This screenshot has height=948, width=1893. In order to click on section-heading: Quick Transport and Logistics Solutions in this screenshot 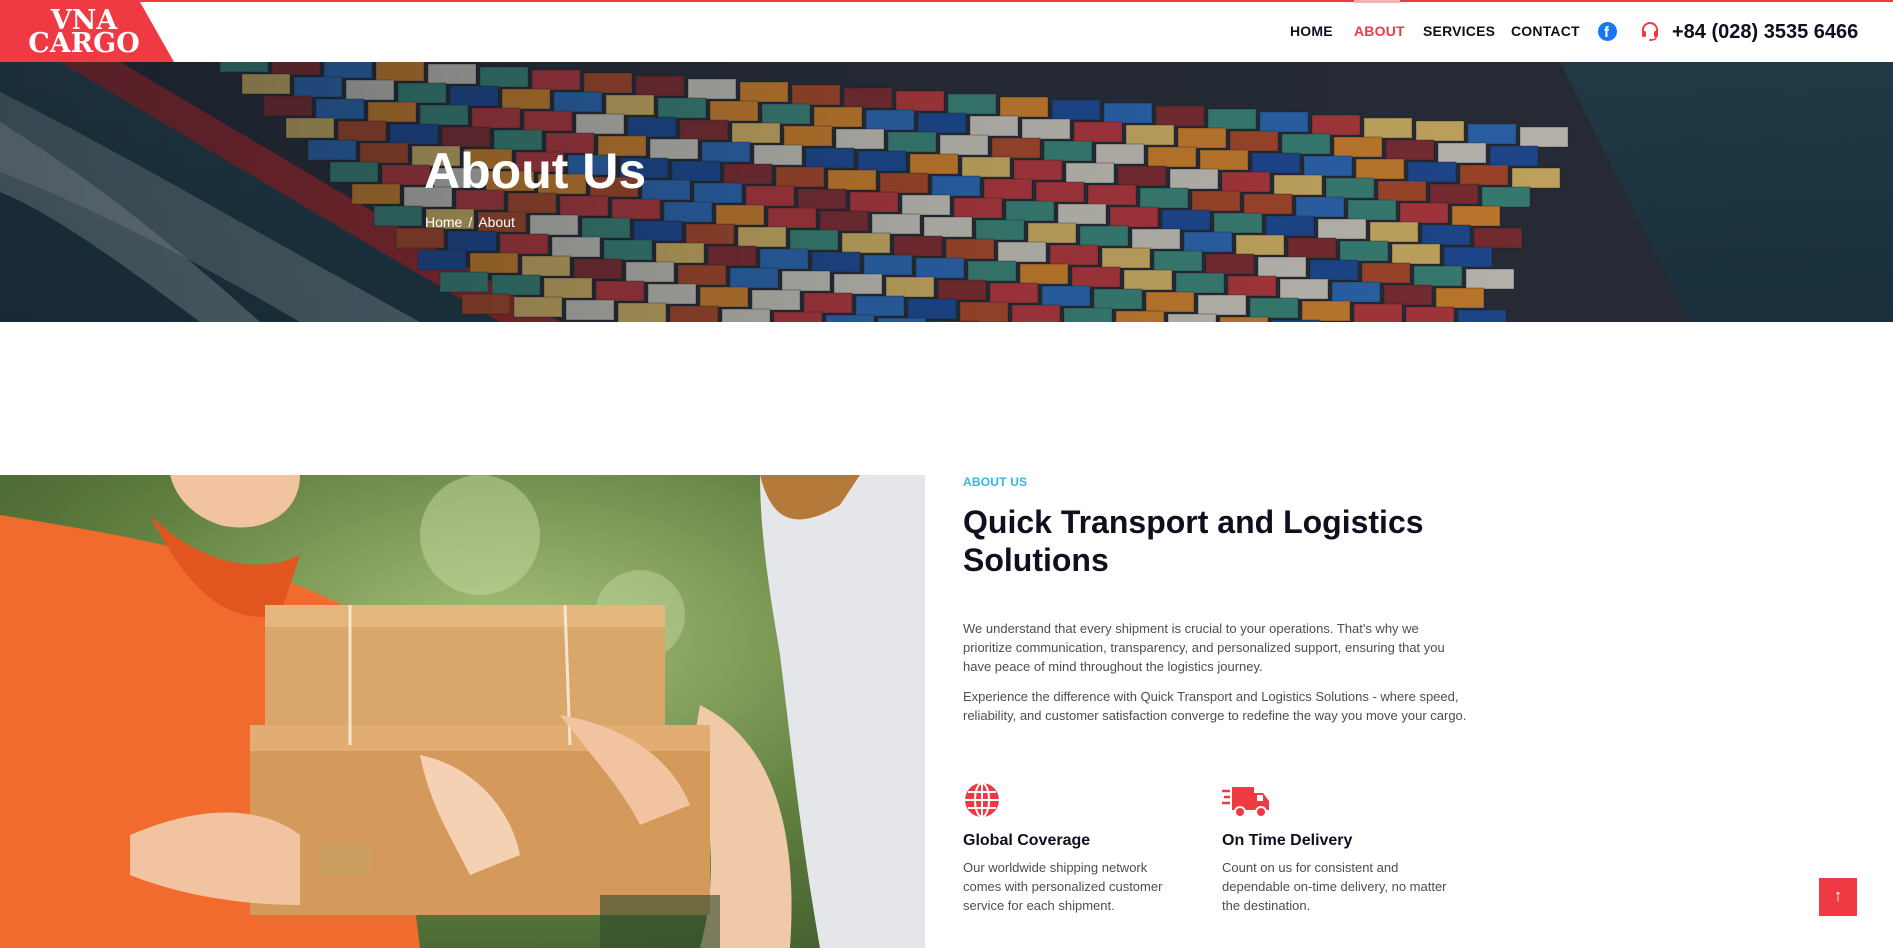, I will do `click(1193, 541)`.